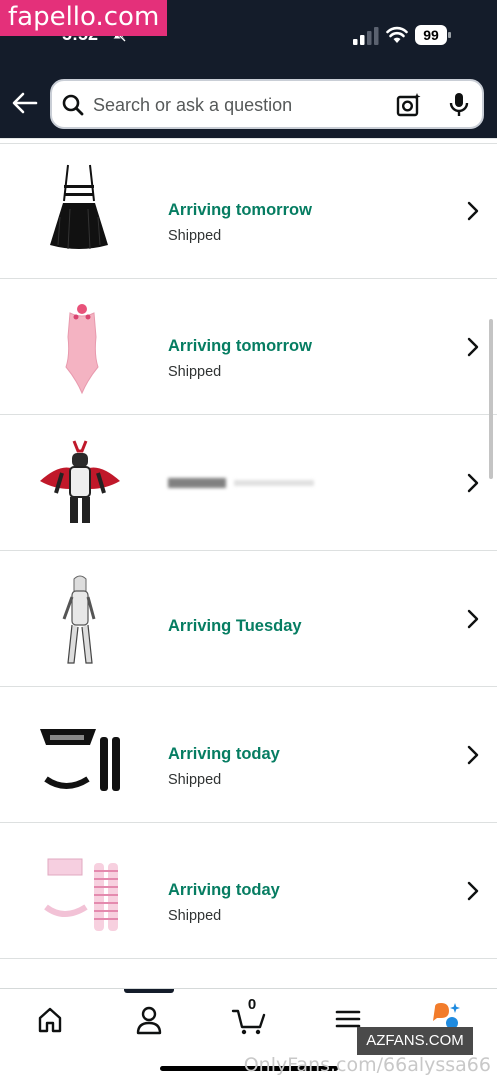 This screenshot has width=497, height=1080. Describe the element at coordinates (238, 105) in the screenshot. I see `search-input` at that location.